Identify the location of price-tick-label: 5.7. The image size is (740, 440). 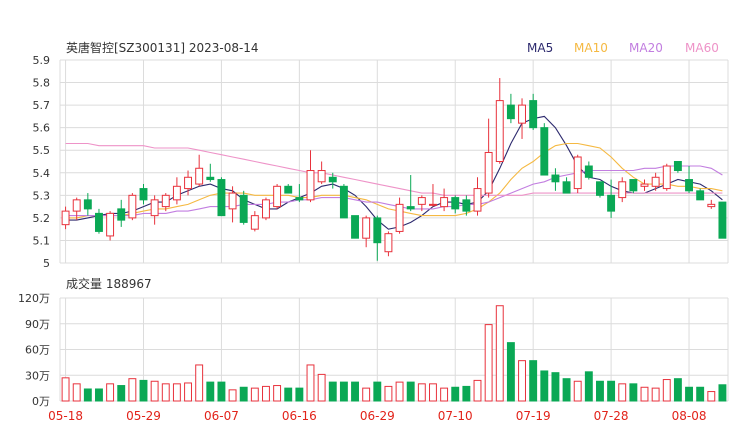
(42, 105).